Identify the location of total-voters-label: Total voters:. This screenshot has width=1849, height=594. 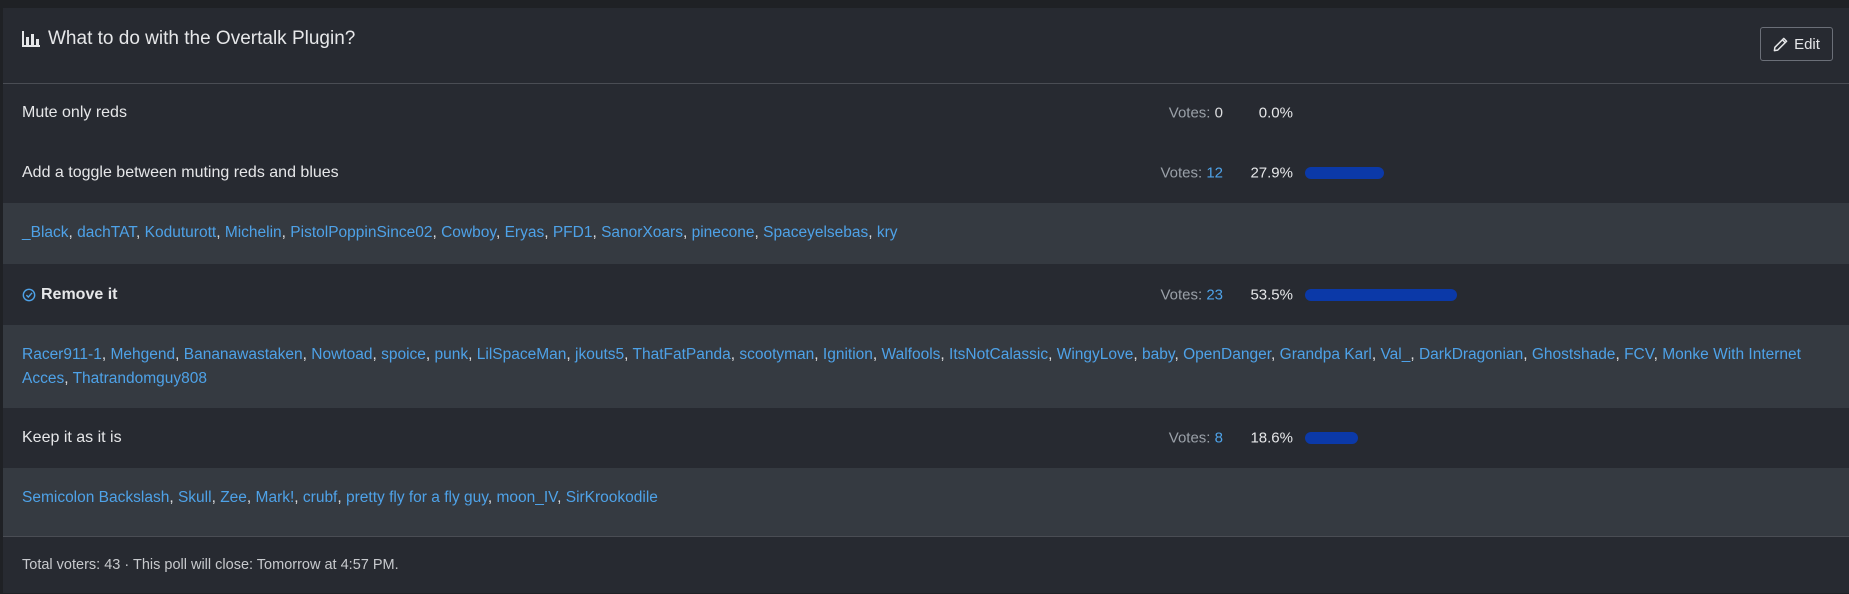
(61, 565).